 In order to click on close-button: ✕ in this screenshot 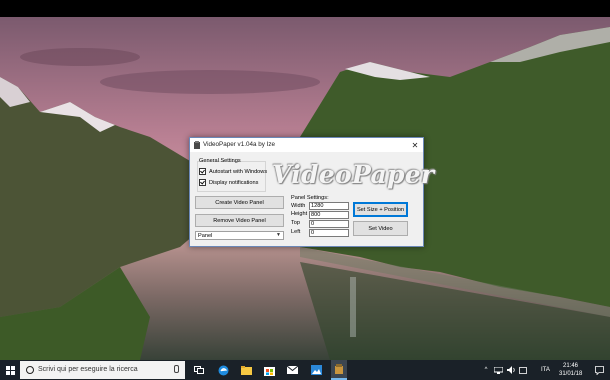, I will do `click(415, 145)`.